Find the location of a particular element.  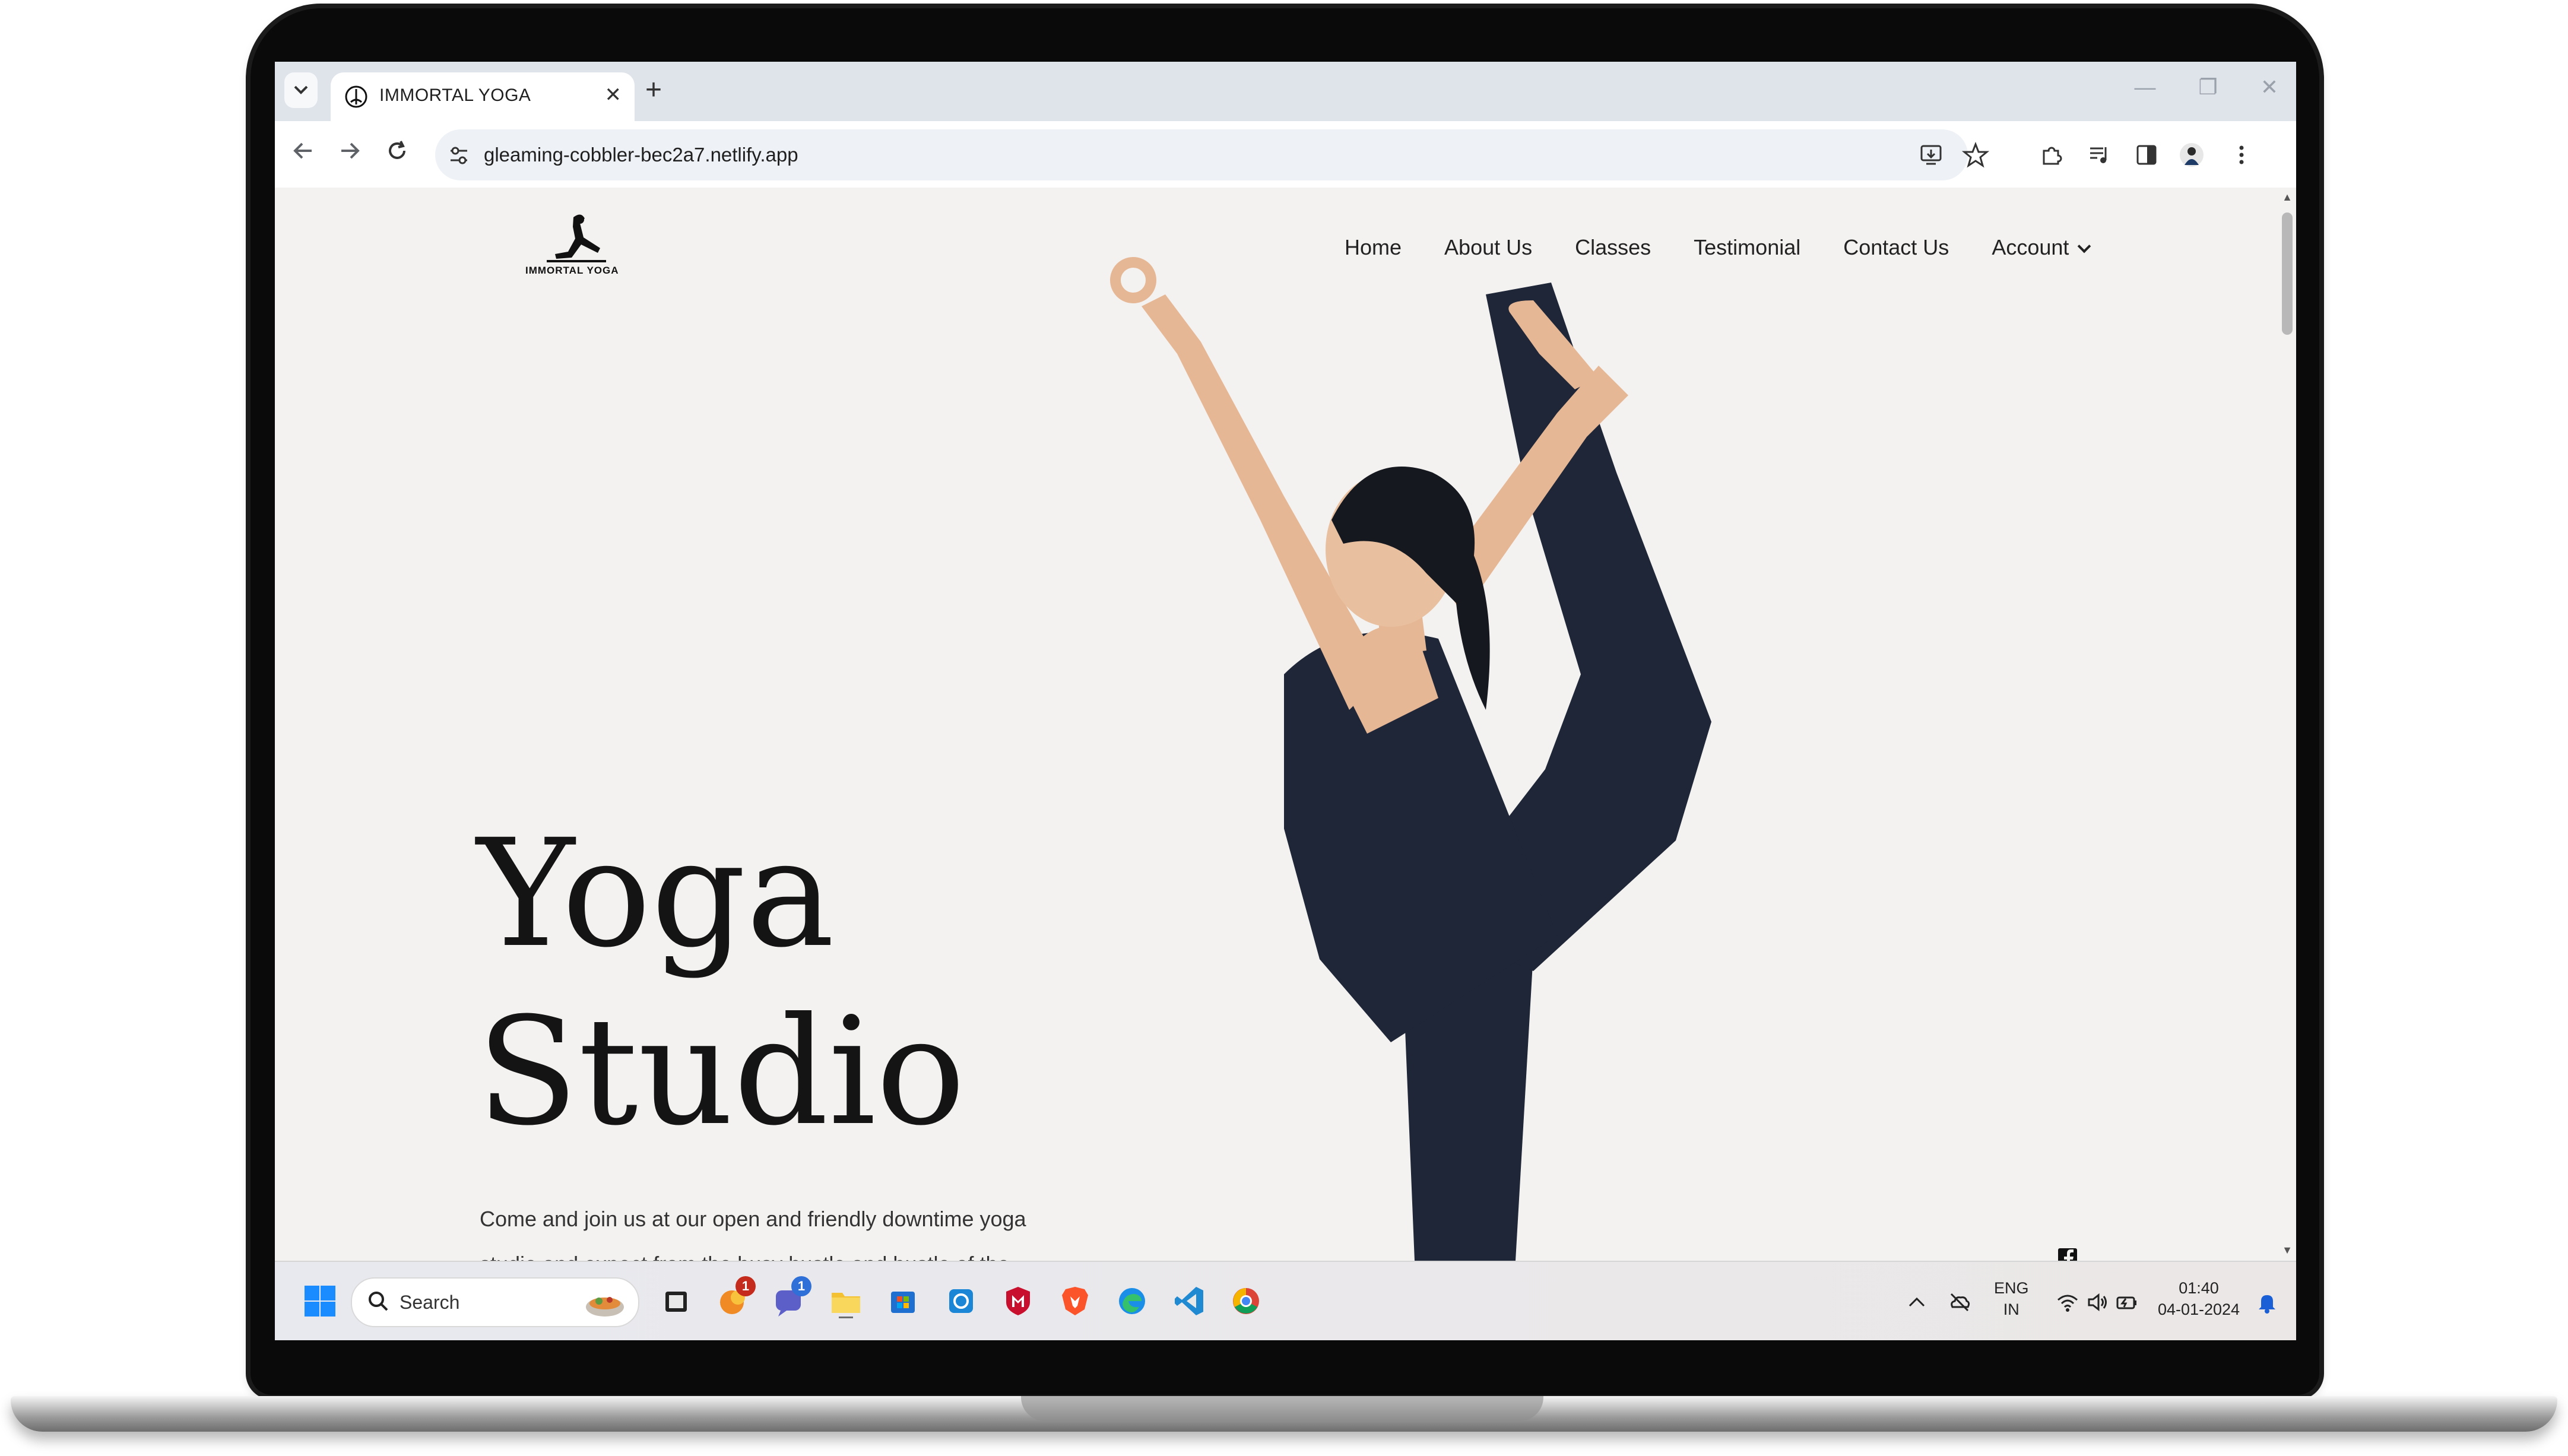

site-settings-icon is located at coordinates (459, 155).